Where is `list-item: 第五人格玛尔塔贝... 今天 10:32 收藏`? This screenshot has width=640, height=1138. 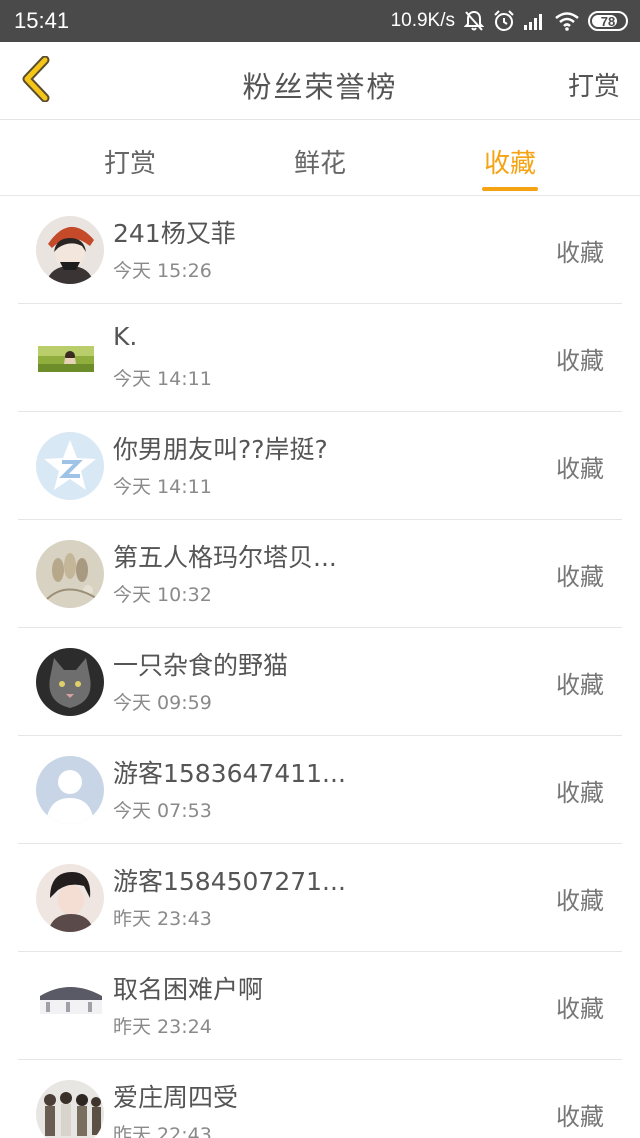
list-item: 第五人格玛尔塔贝... 今天 10:32 收藏 is located at coordinates (320, 574).